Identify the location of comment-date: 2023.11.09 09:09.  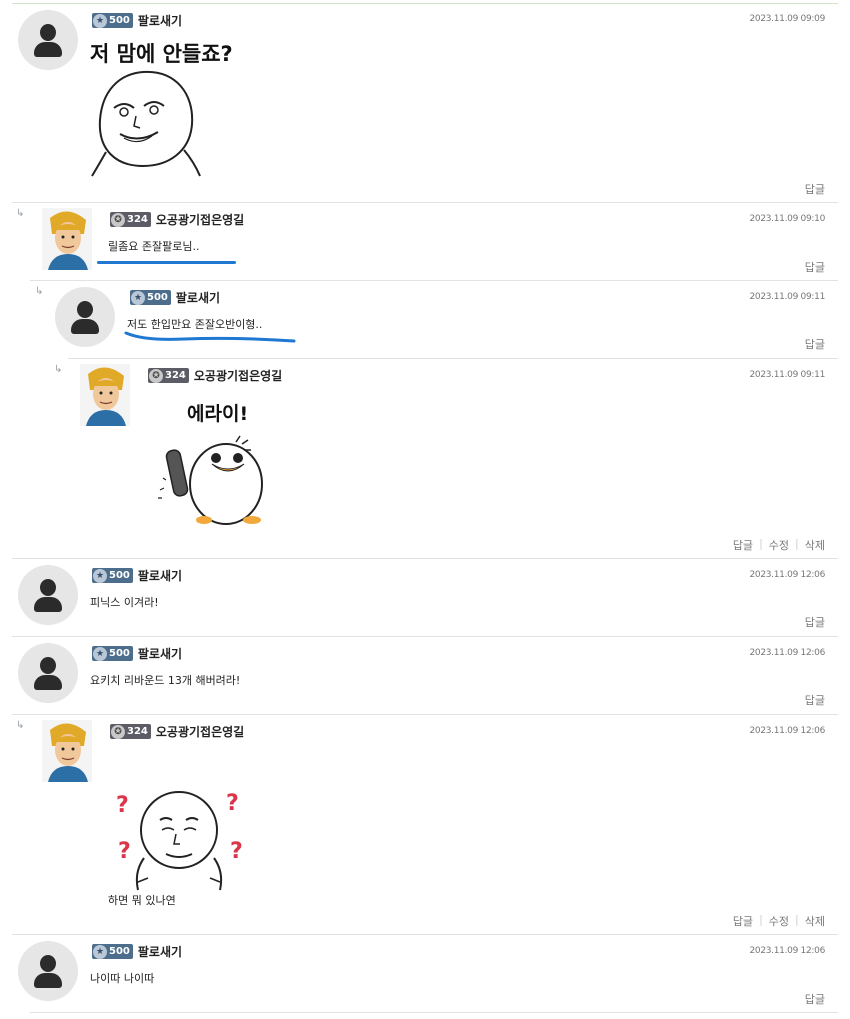
(787, 19).